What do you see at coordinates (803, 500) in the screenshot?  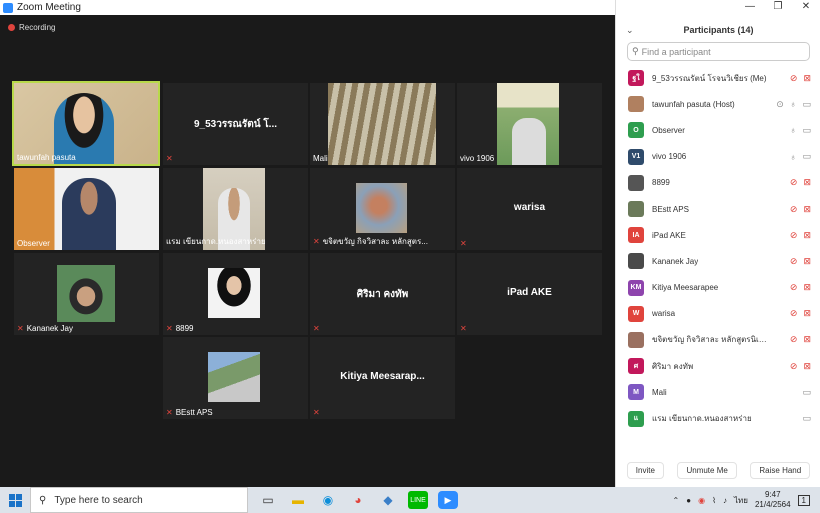 I see `notification-icon: 1` at bounding box center [803, 500].